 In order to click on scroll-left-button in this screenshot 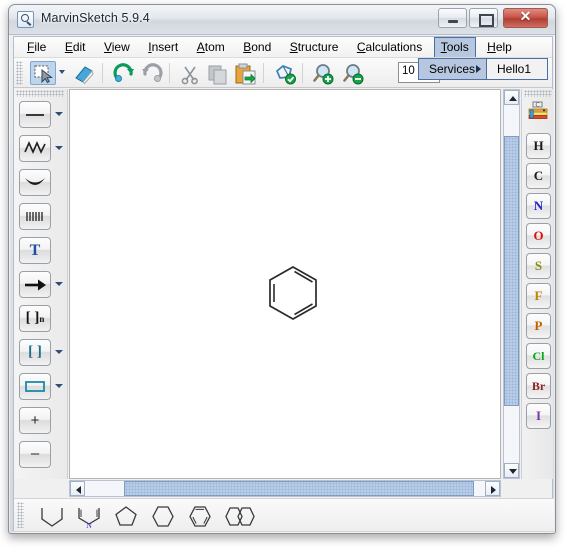, I will do `click(77, 488)`.